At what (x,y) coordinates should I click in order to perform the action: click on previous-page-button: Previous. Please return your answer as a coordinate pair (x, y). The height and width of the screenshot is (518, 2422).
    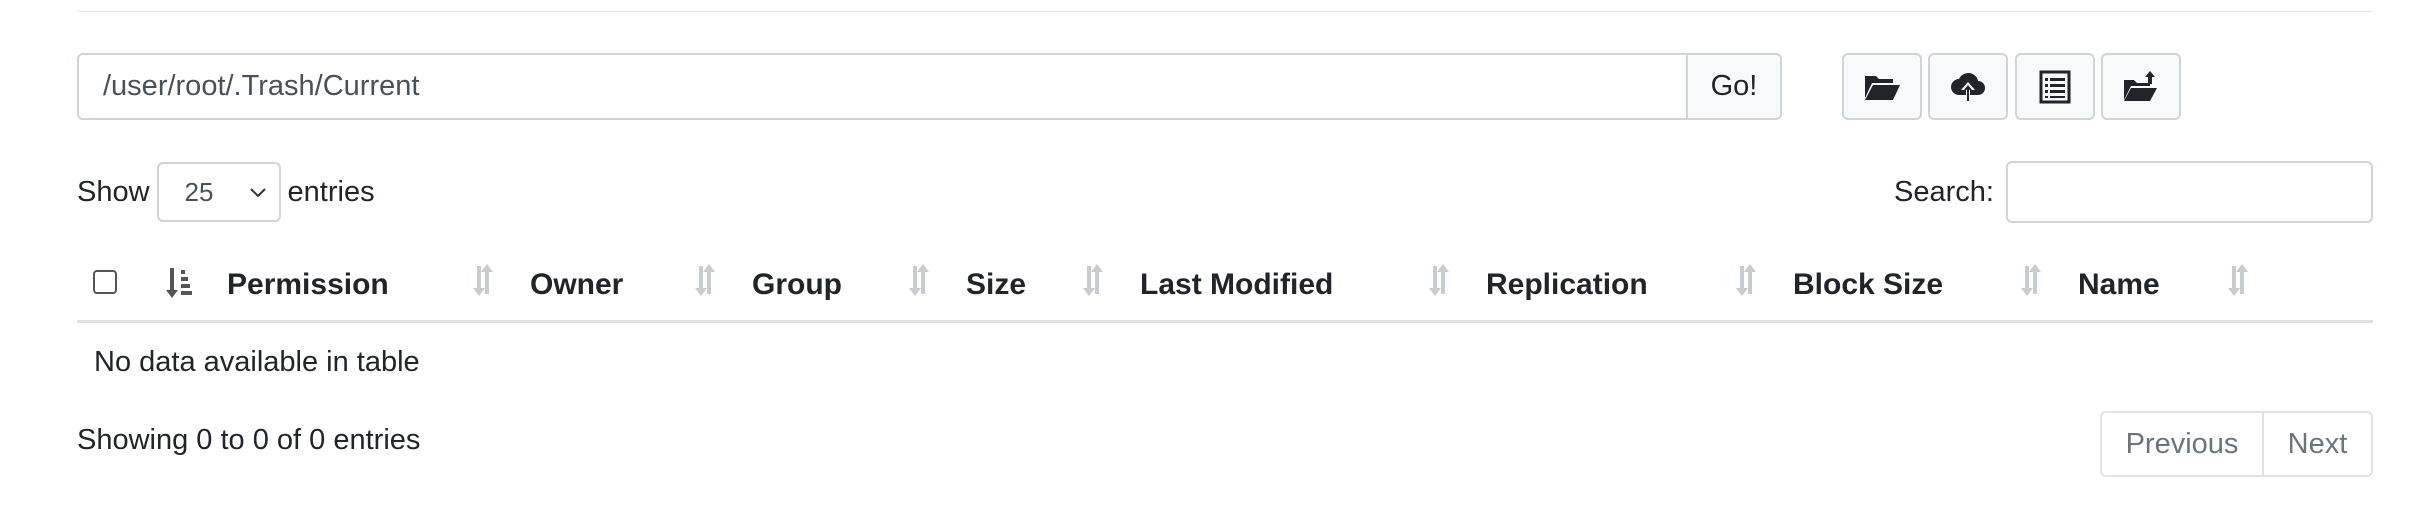
    Looking at the image, I should click on (2182, 444).